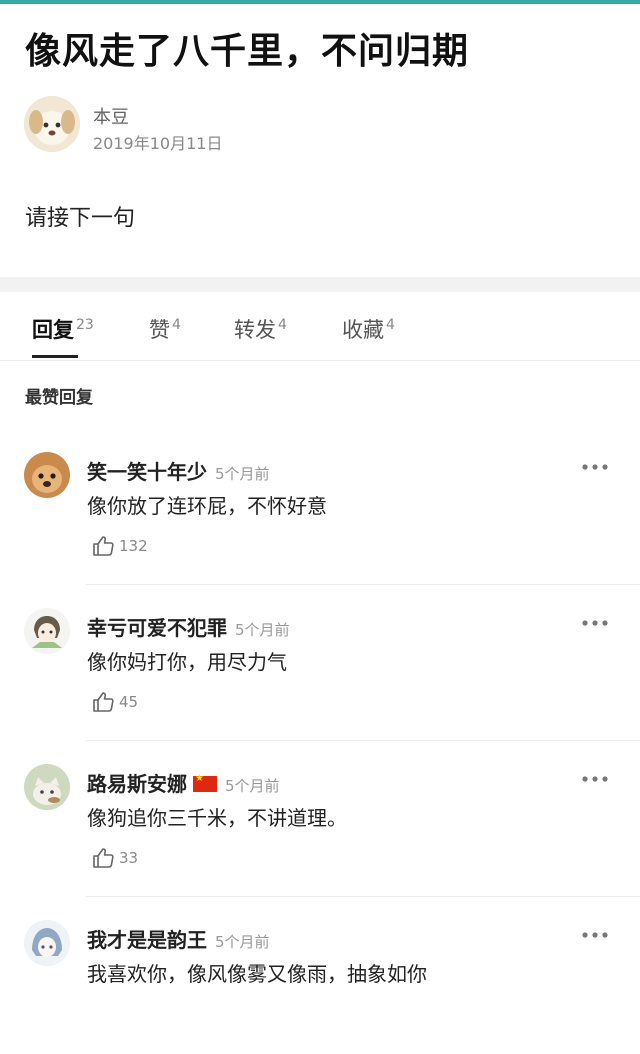  What do you see at coordinates (133, 546) in the screenshot?
I see `like-count: 132` at bounding box center [133, 546].